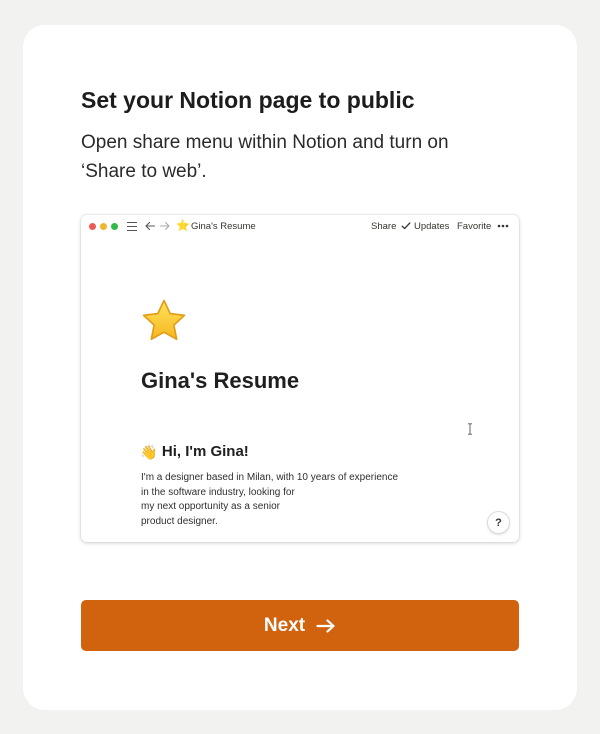  I want to click on page-title: Gina's Resume, so click(220, 380).